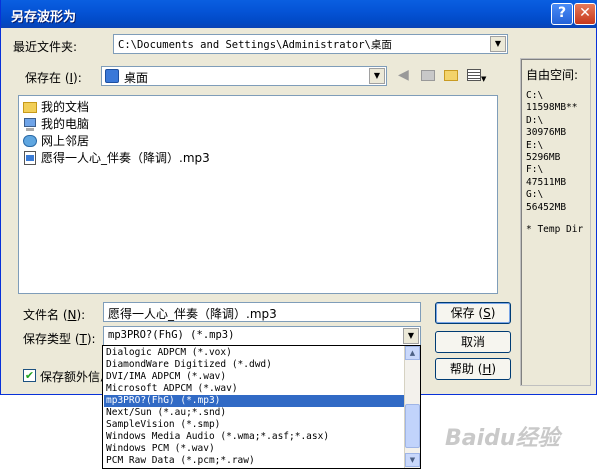 The width and height of the screenshot is (597, 475). I want to click on recent-folder-label: 最近文件夹:, so click(45, 47).